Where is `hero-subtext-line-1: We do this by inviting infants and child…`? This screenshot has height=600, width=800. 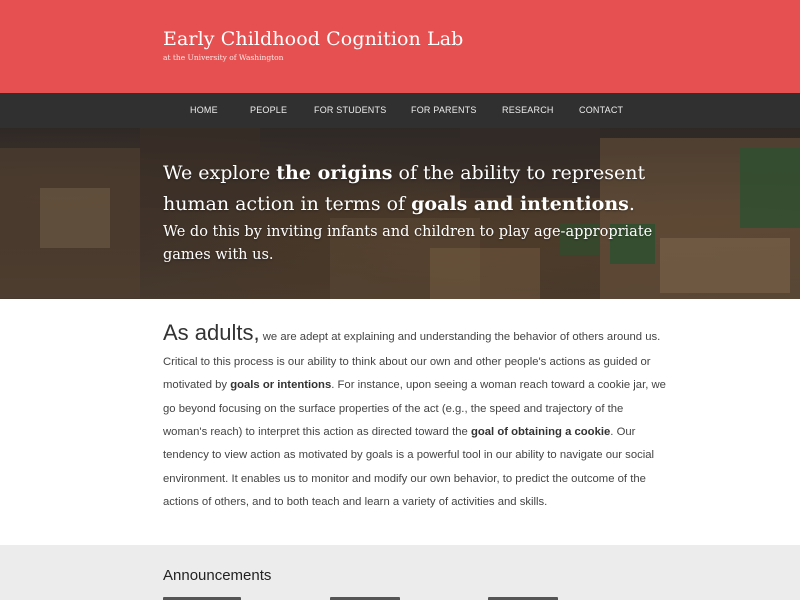
hero-subtext-line-1: We do this by inviting infants and child… is located at coordinates (408, 232).